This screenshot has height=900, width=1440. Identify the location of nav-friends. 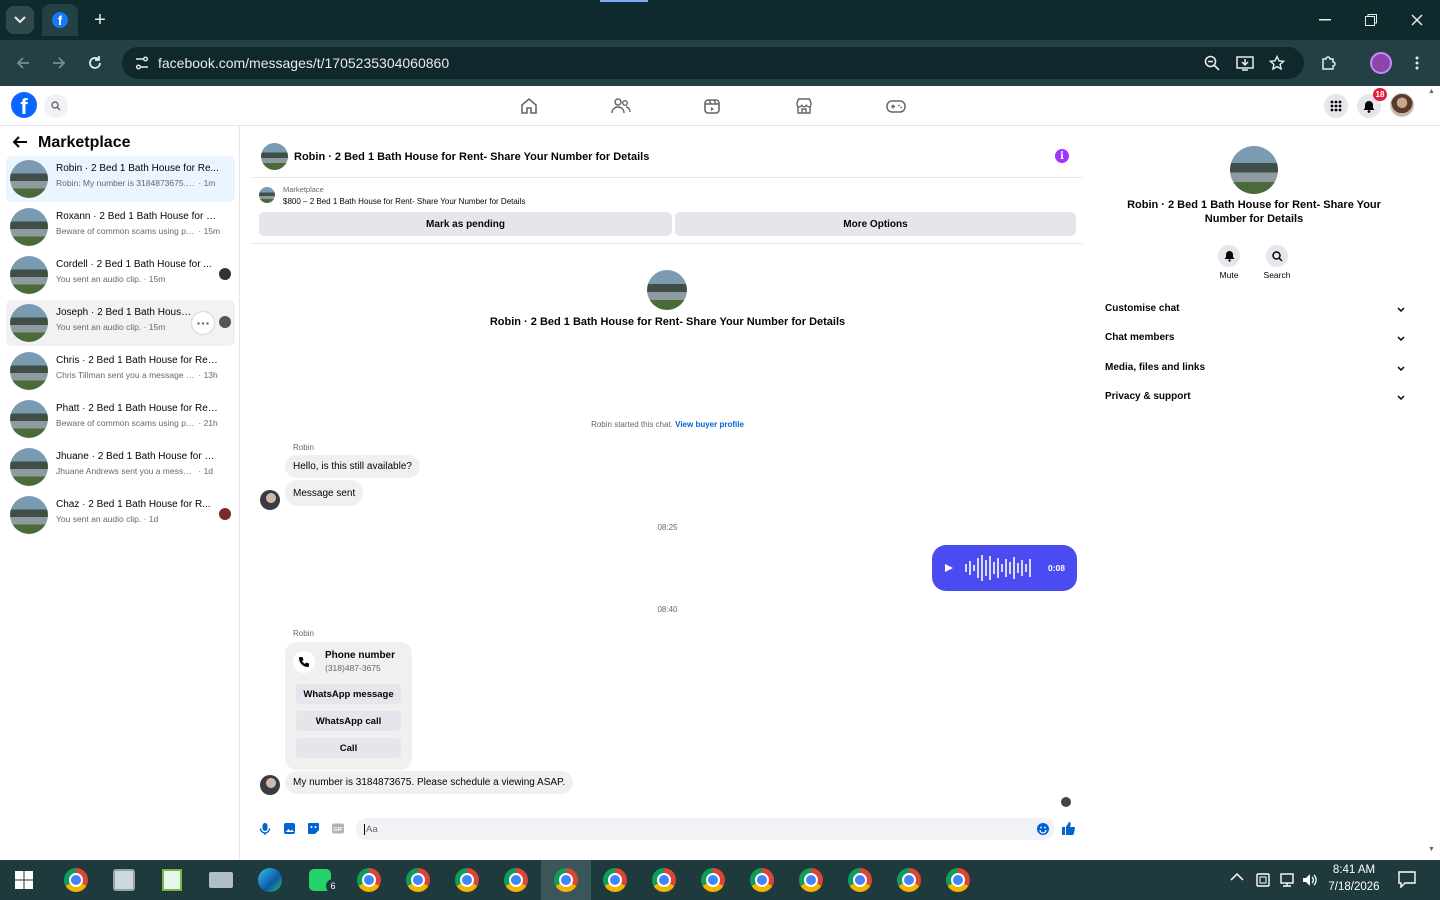
(621, 106).